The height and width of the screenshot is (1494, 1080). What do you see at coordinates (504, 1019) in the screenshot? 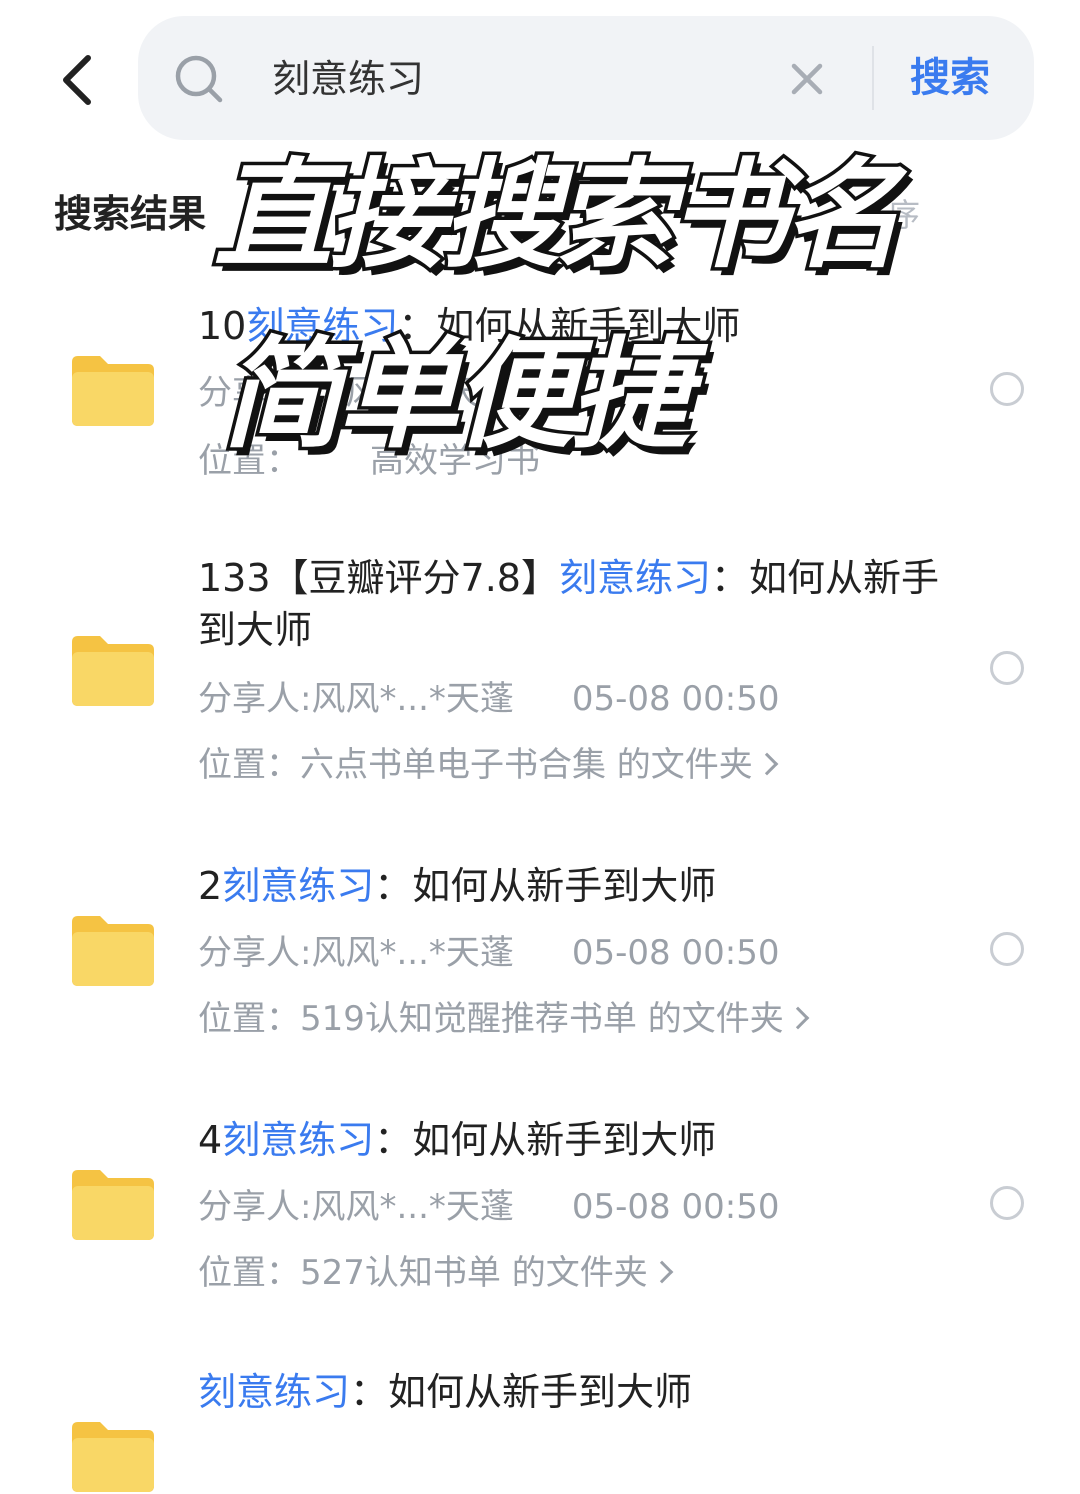
I see `result-location: 位置：519认知觉醒推荐书单 的文件夹` at bounding box center [504, 1019].